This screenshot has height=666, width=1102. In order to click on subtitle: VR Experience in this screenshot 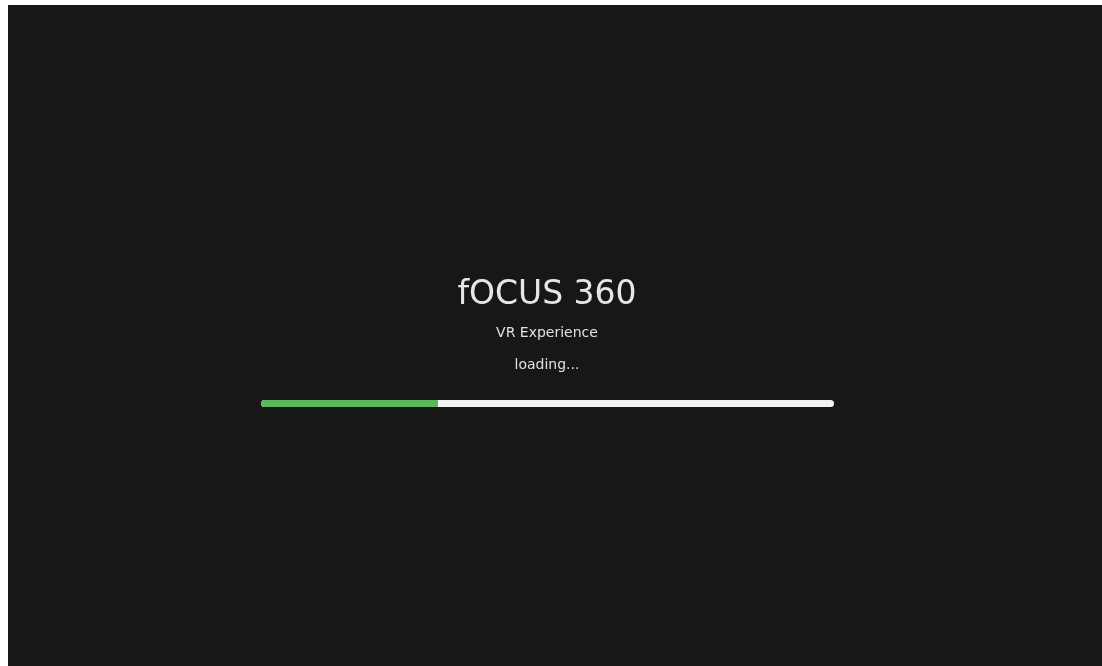, I will do `click(547, 332)`.